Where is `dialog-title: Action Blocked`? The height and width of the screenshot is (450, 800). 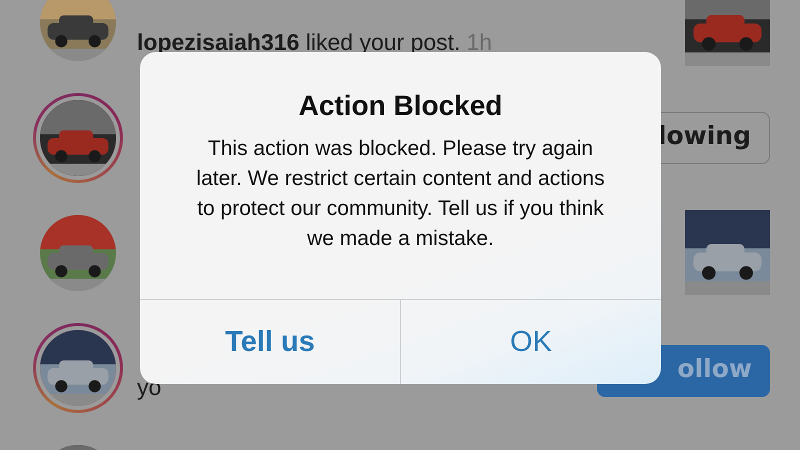
dialog-title: Action Blocked is located at coordinates (400, 106).